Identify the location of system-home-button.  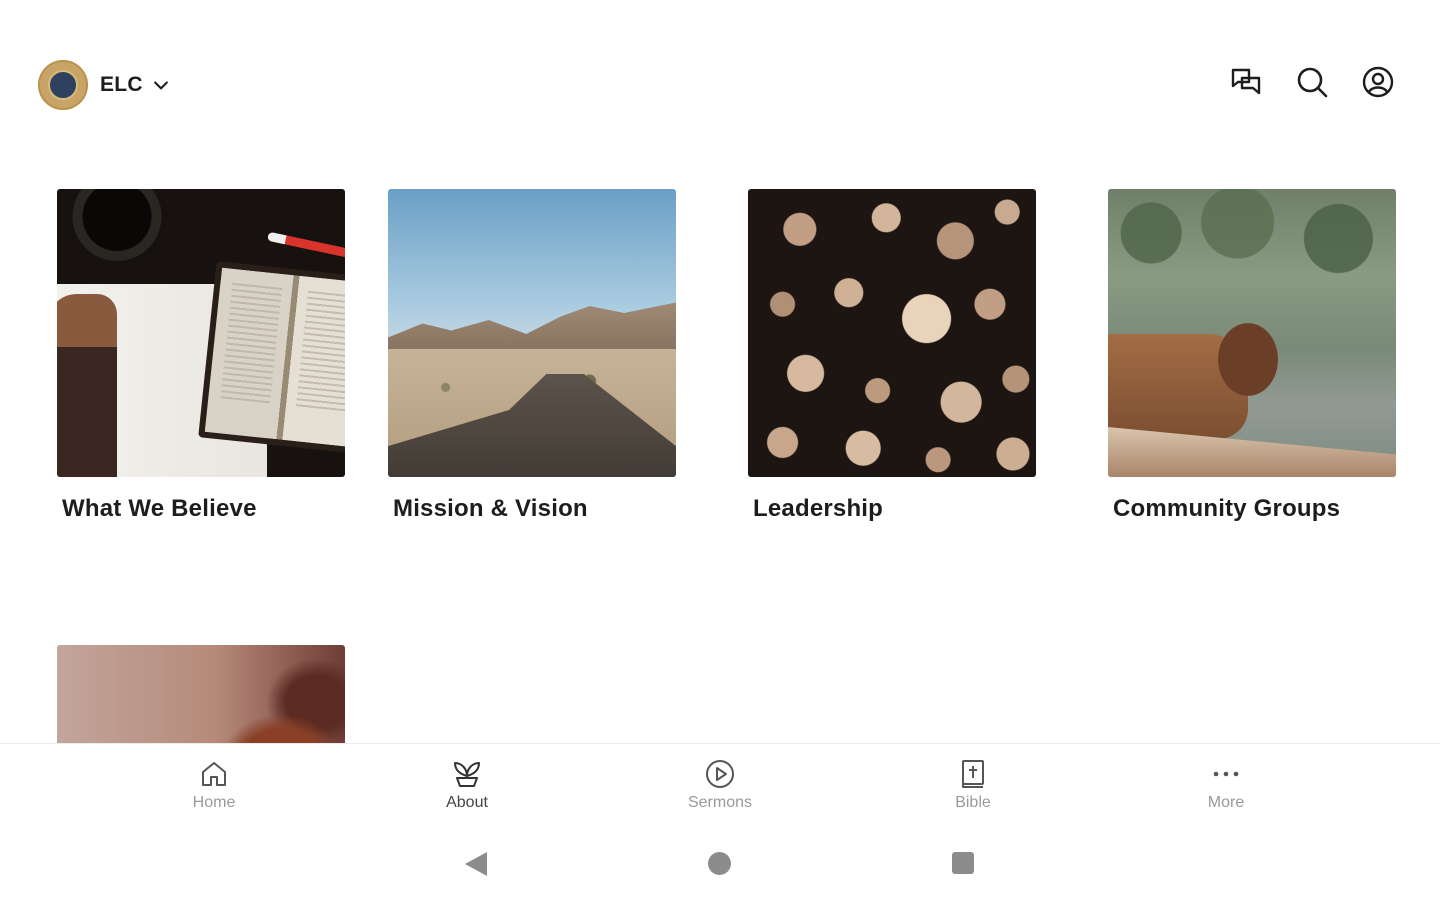
(719, 863).